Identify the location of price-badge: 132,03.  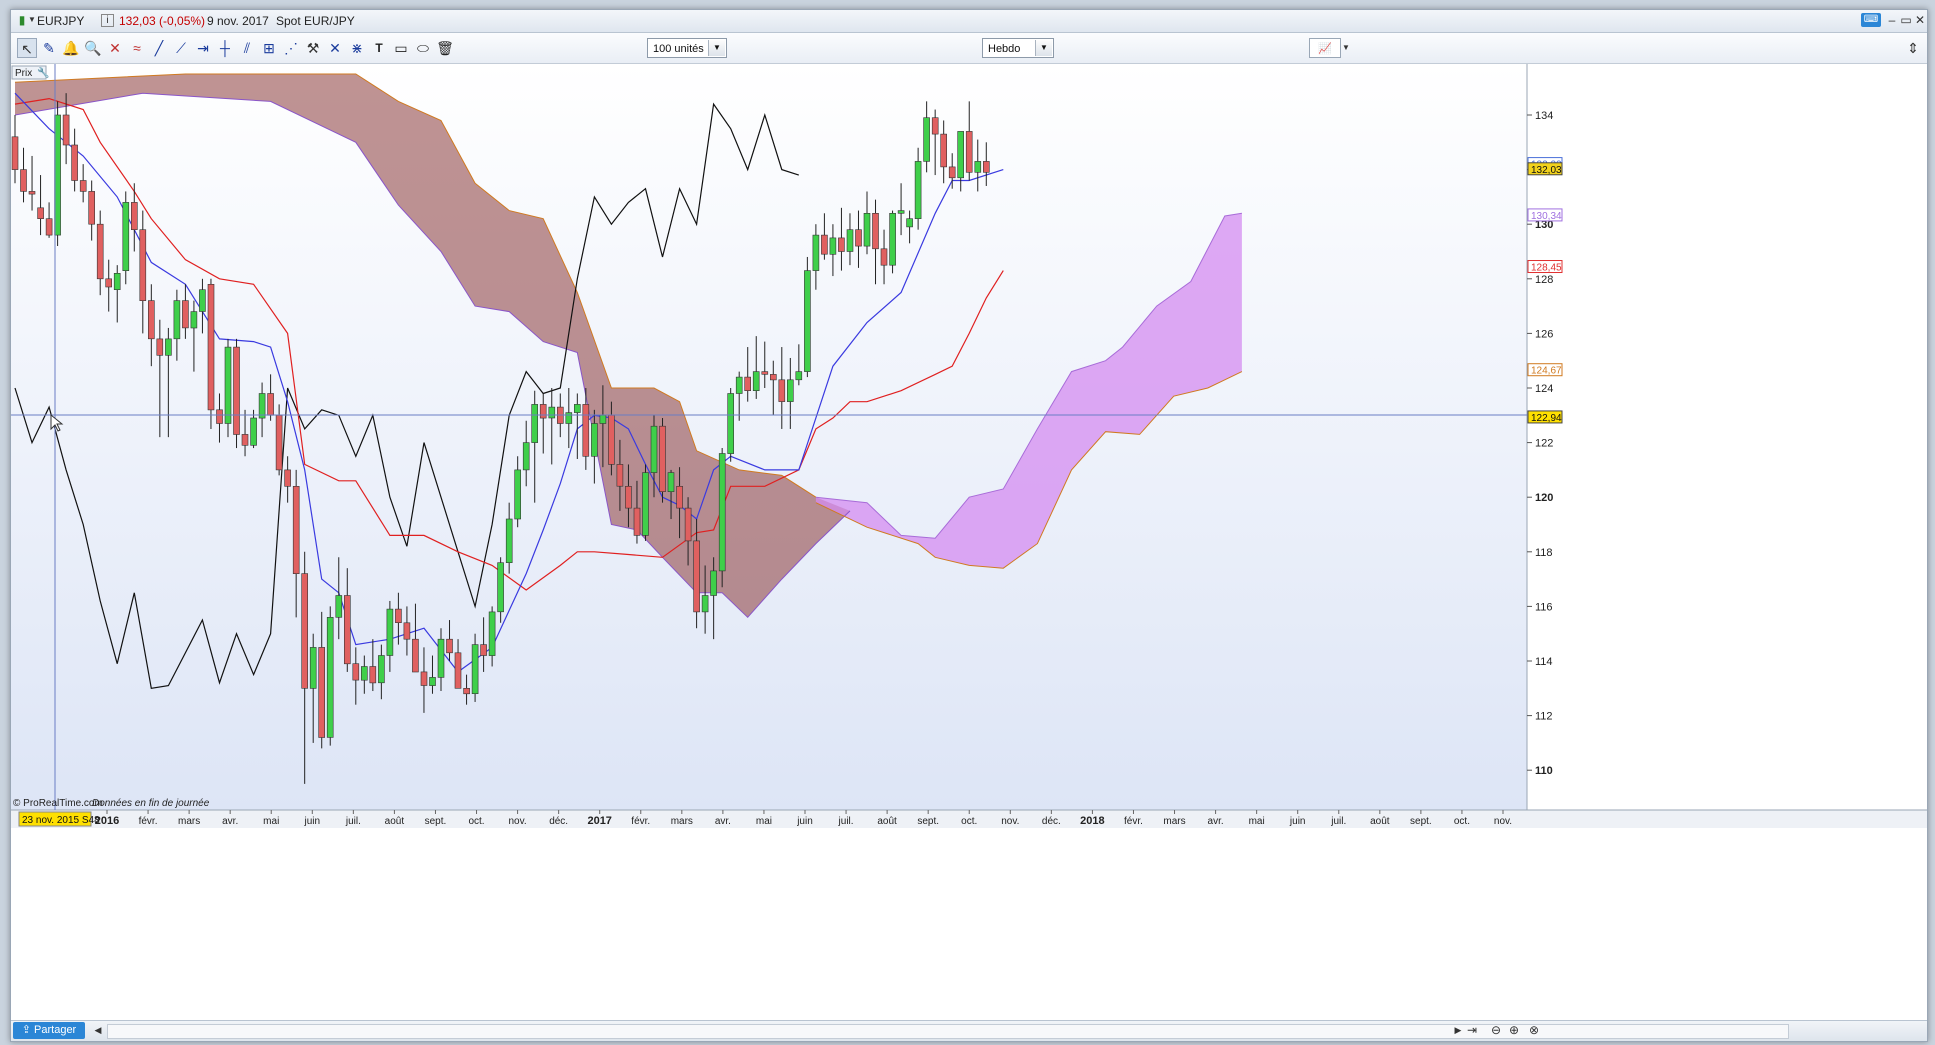
(1545, 169).